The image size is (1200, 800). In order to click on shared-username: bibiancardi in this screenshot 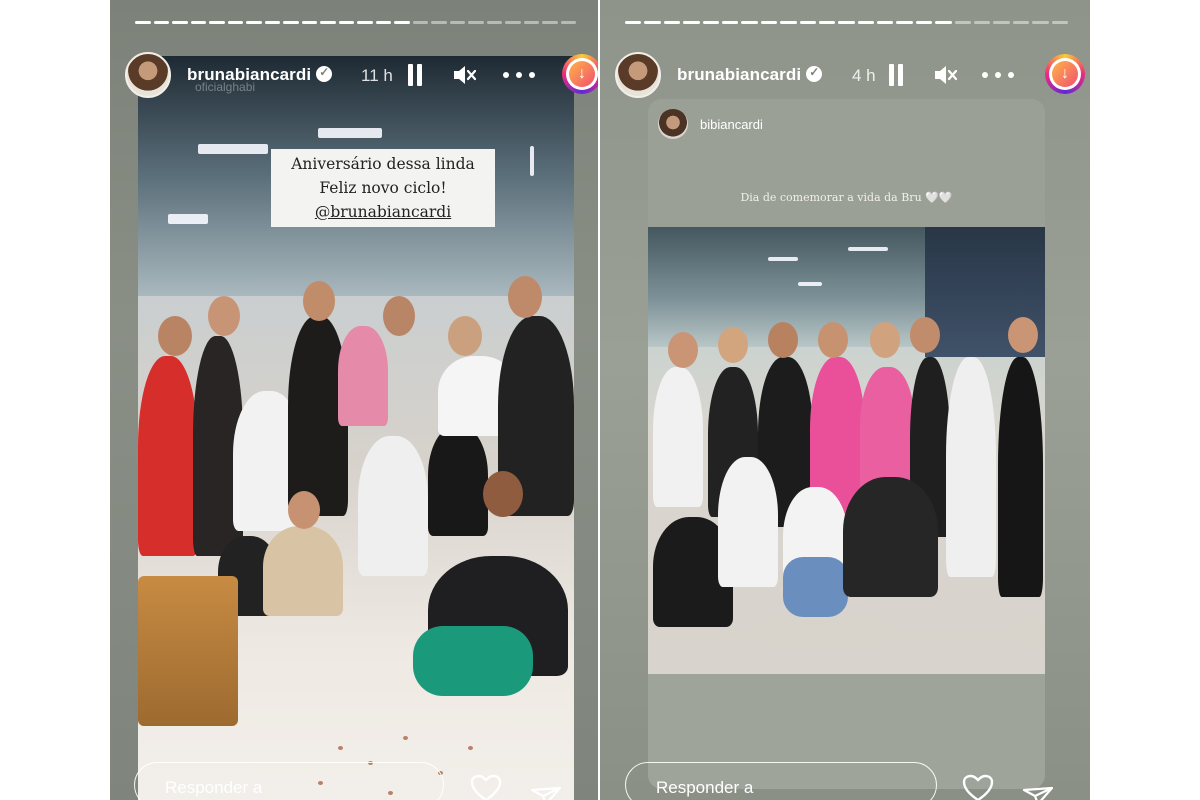, I will do `click(731, 124)`.